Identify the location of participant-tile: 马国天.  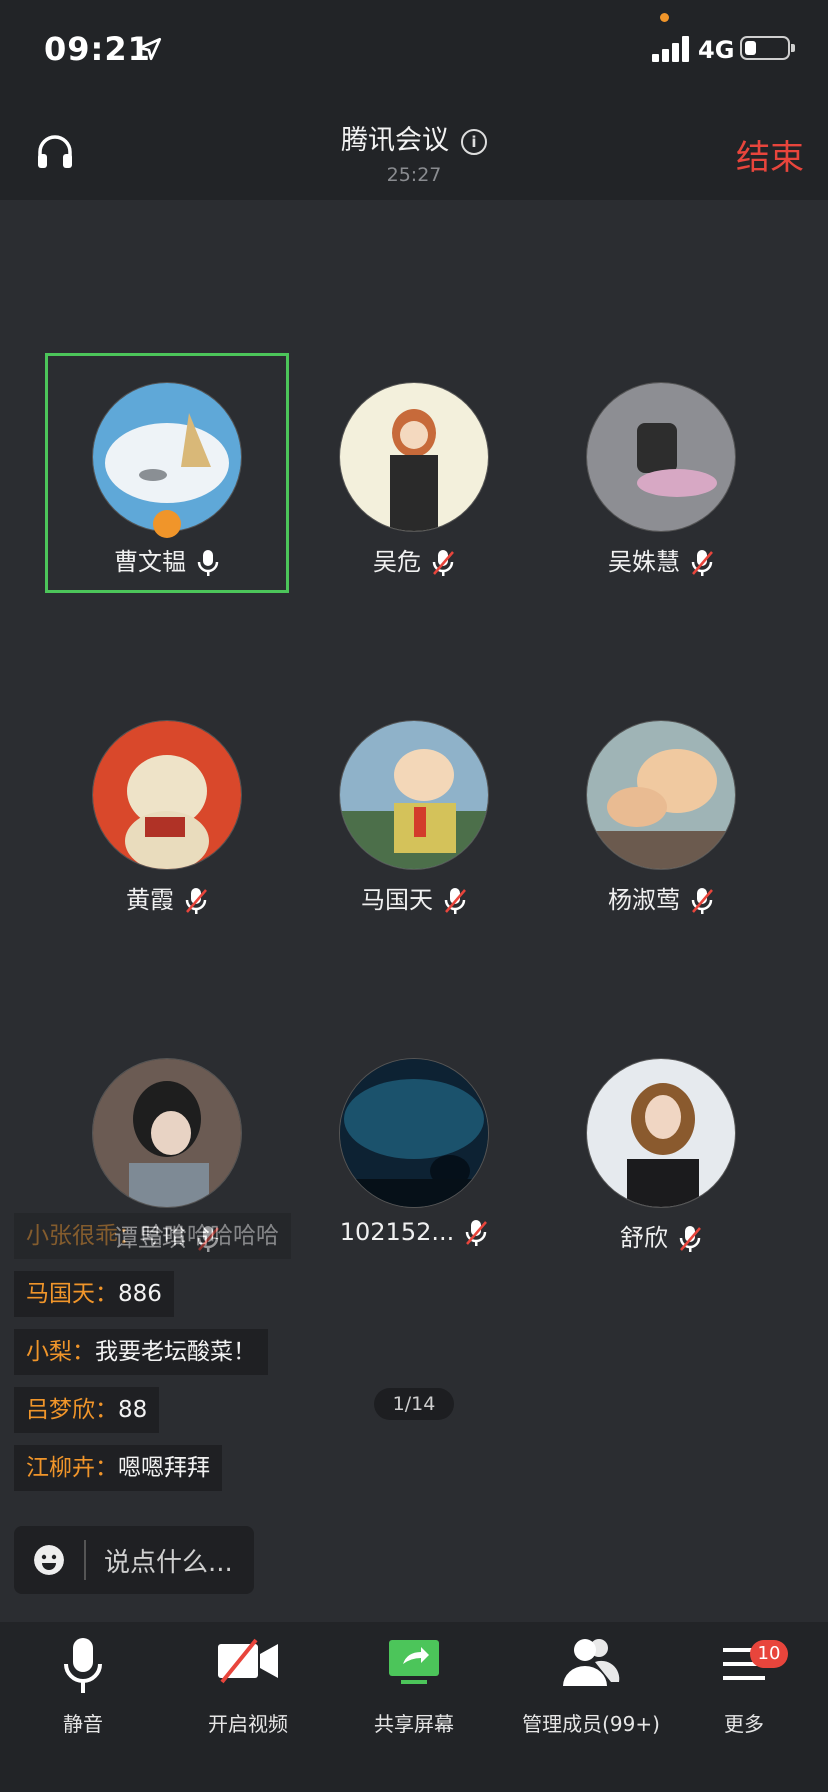
(414, 804).